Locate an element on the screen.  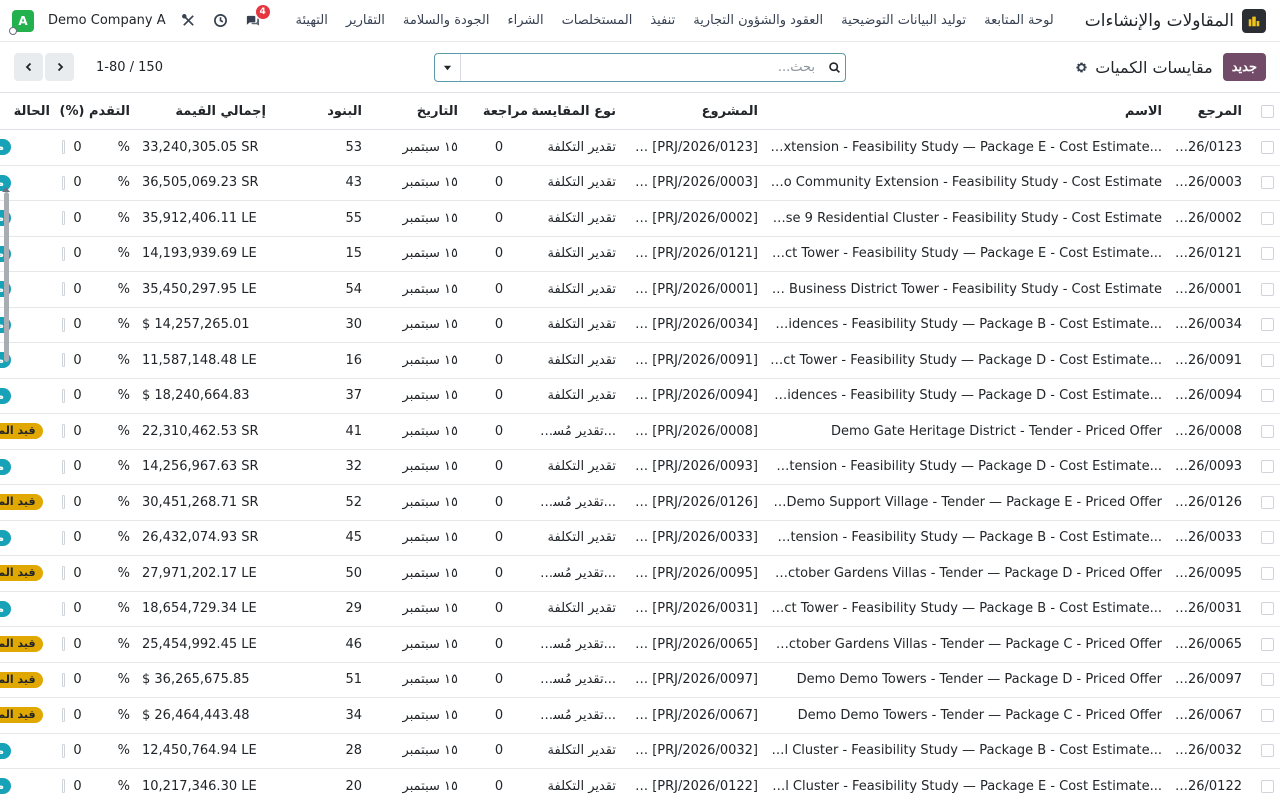
menu-item-configuration: التهيئة is located at coordinates (312, 20).